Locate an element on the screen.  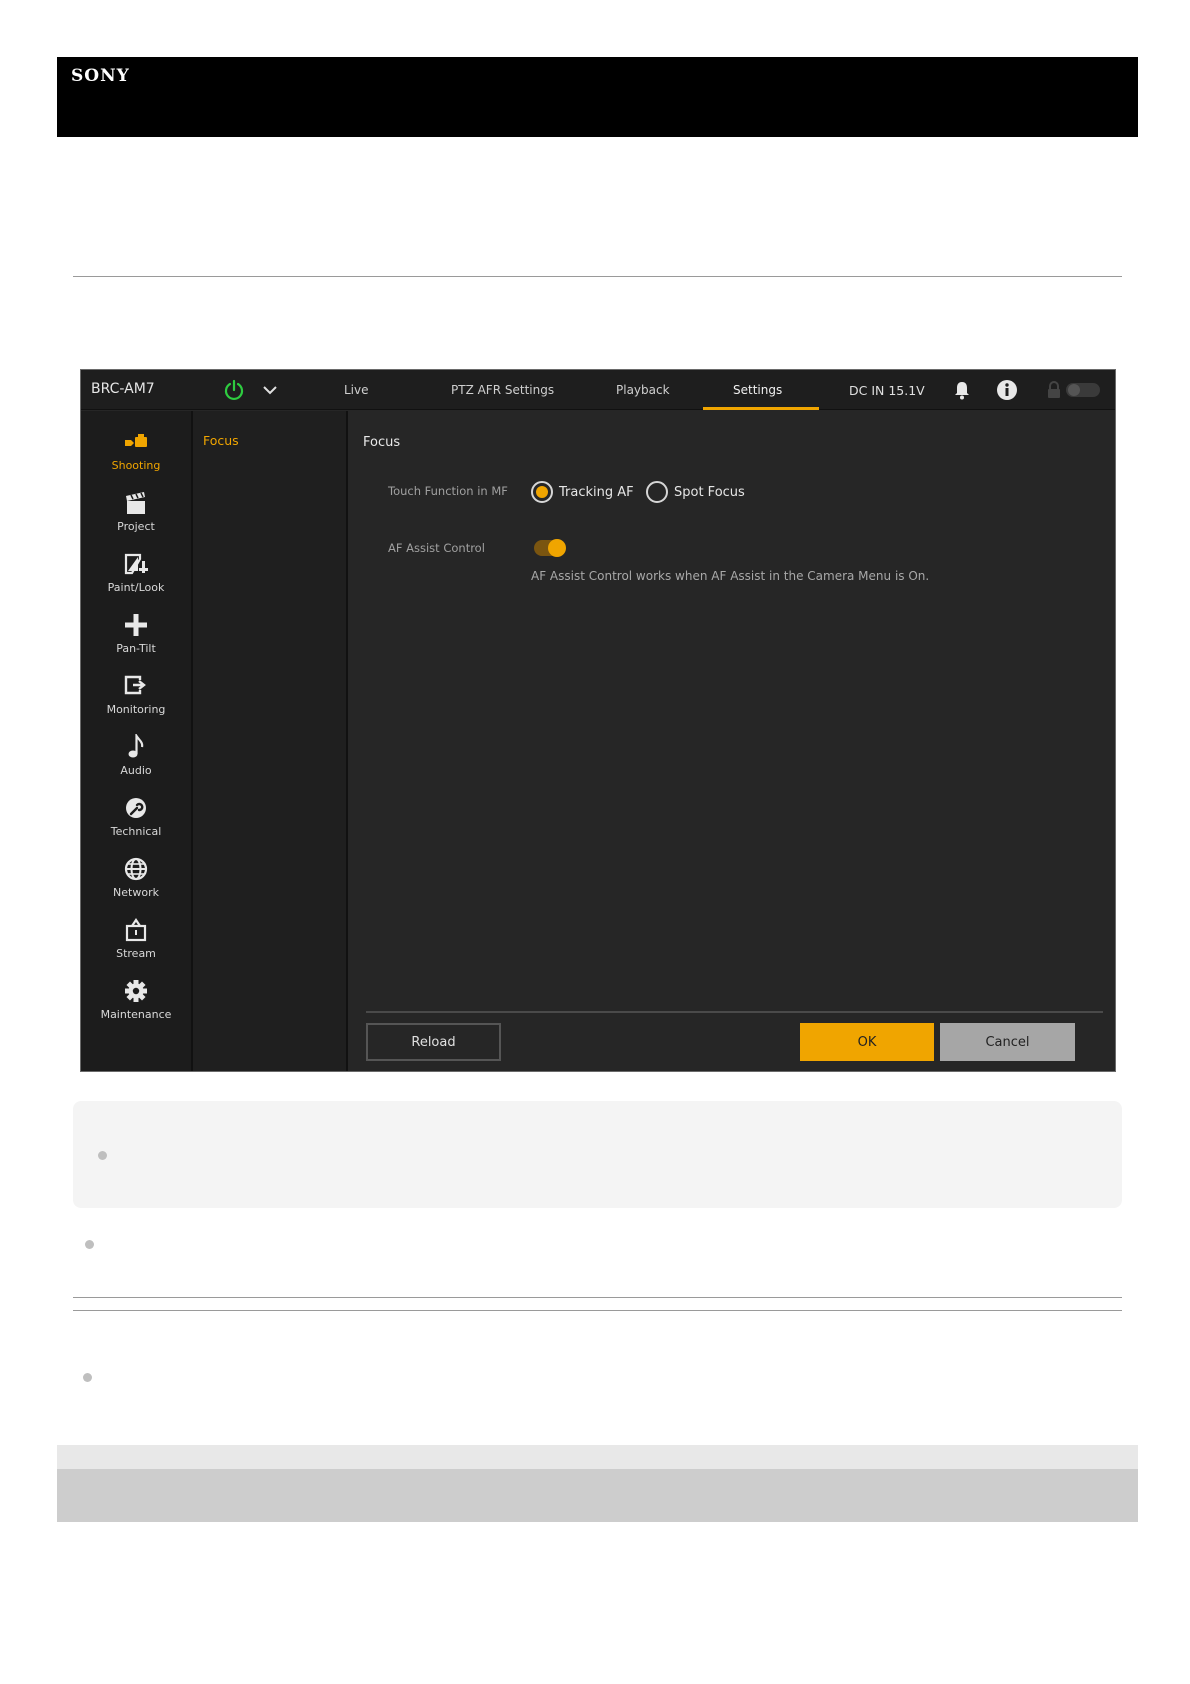
clapperboard-icon is located at coordinates (135, 503).